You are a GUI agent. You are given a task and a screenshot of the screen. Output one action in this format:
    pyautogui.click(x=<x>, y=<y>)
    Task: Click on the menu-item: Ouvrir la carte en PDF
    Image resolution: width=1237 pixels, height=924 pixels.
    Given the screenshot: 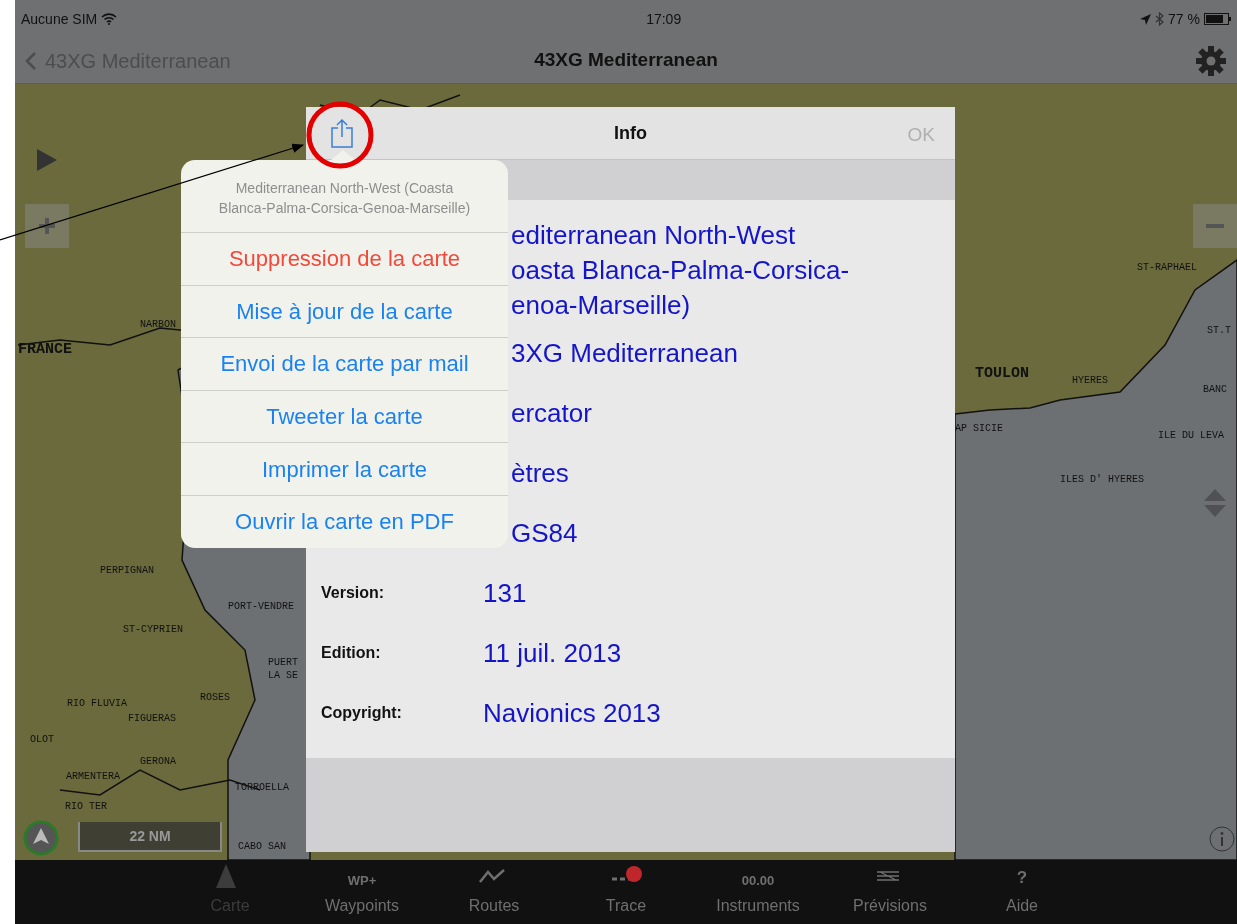 What is the action you would take?
    pyautogui.click(x=344, y=521)
    